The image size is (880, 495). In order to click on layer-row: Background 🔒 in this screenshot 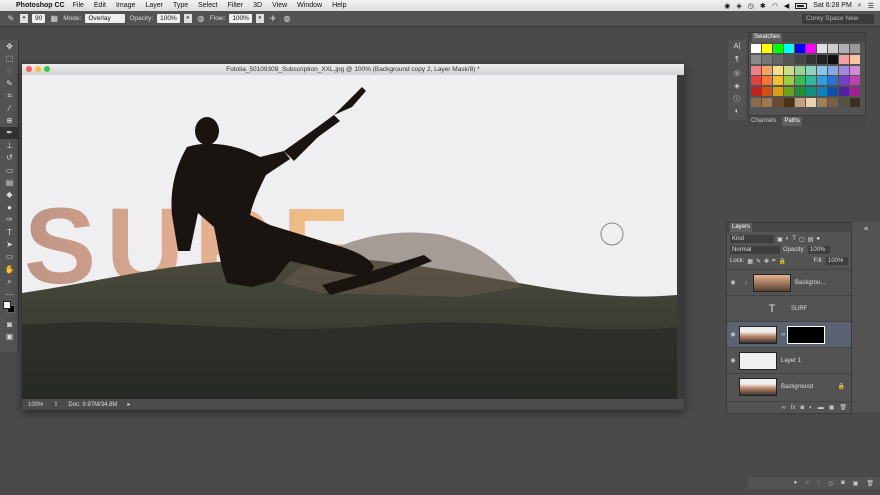, I will do `click(789, 386)`.